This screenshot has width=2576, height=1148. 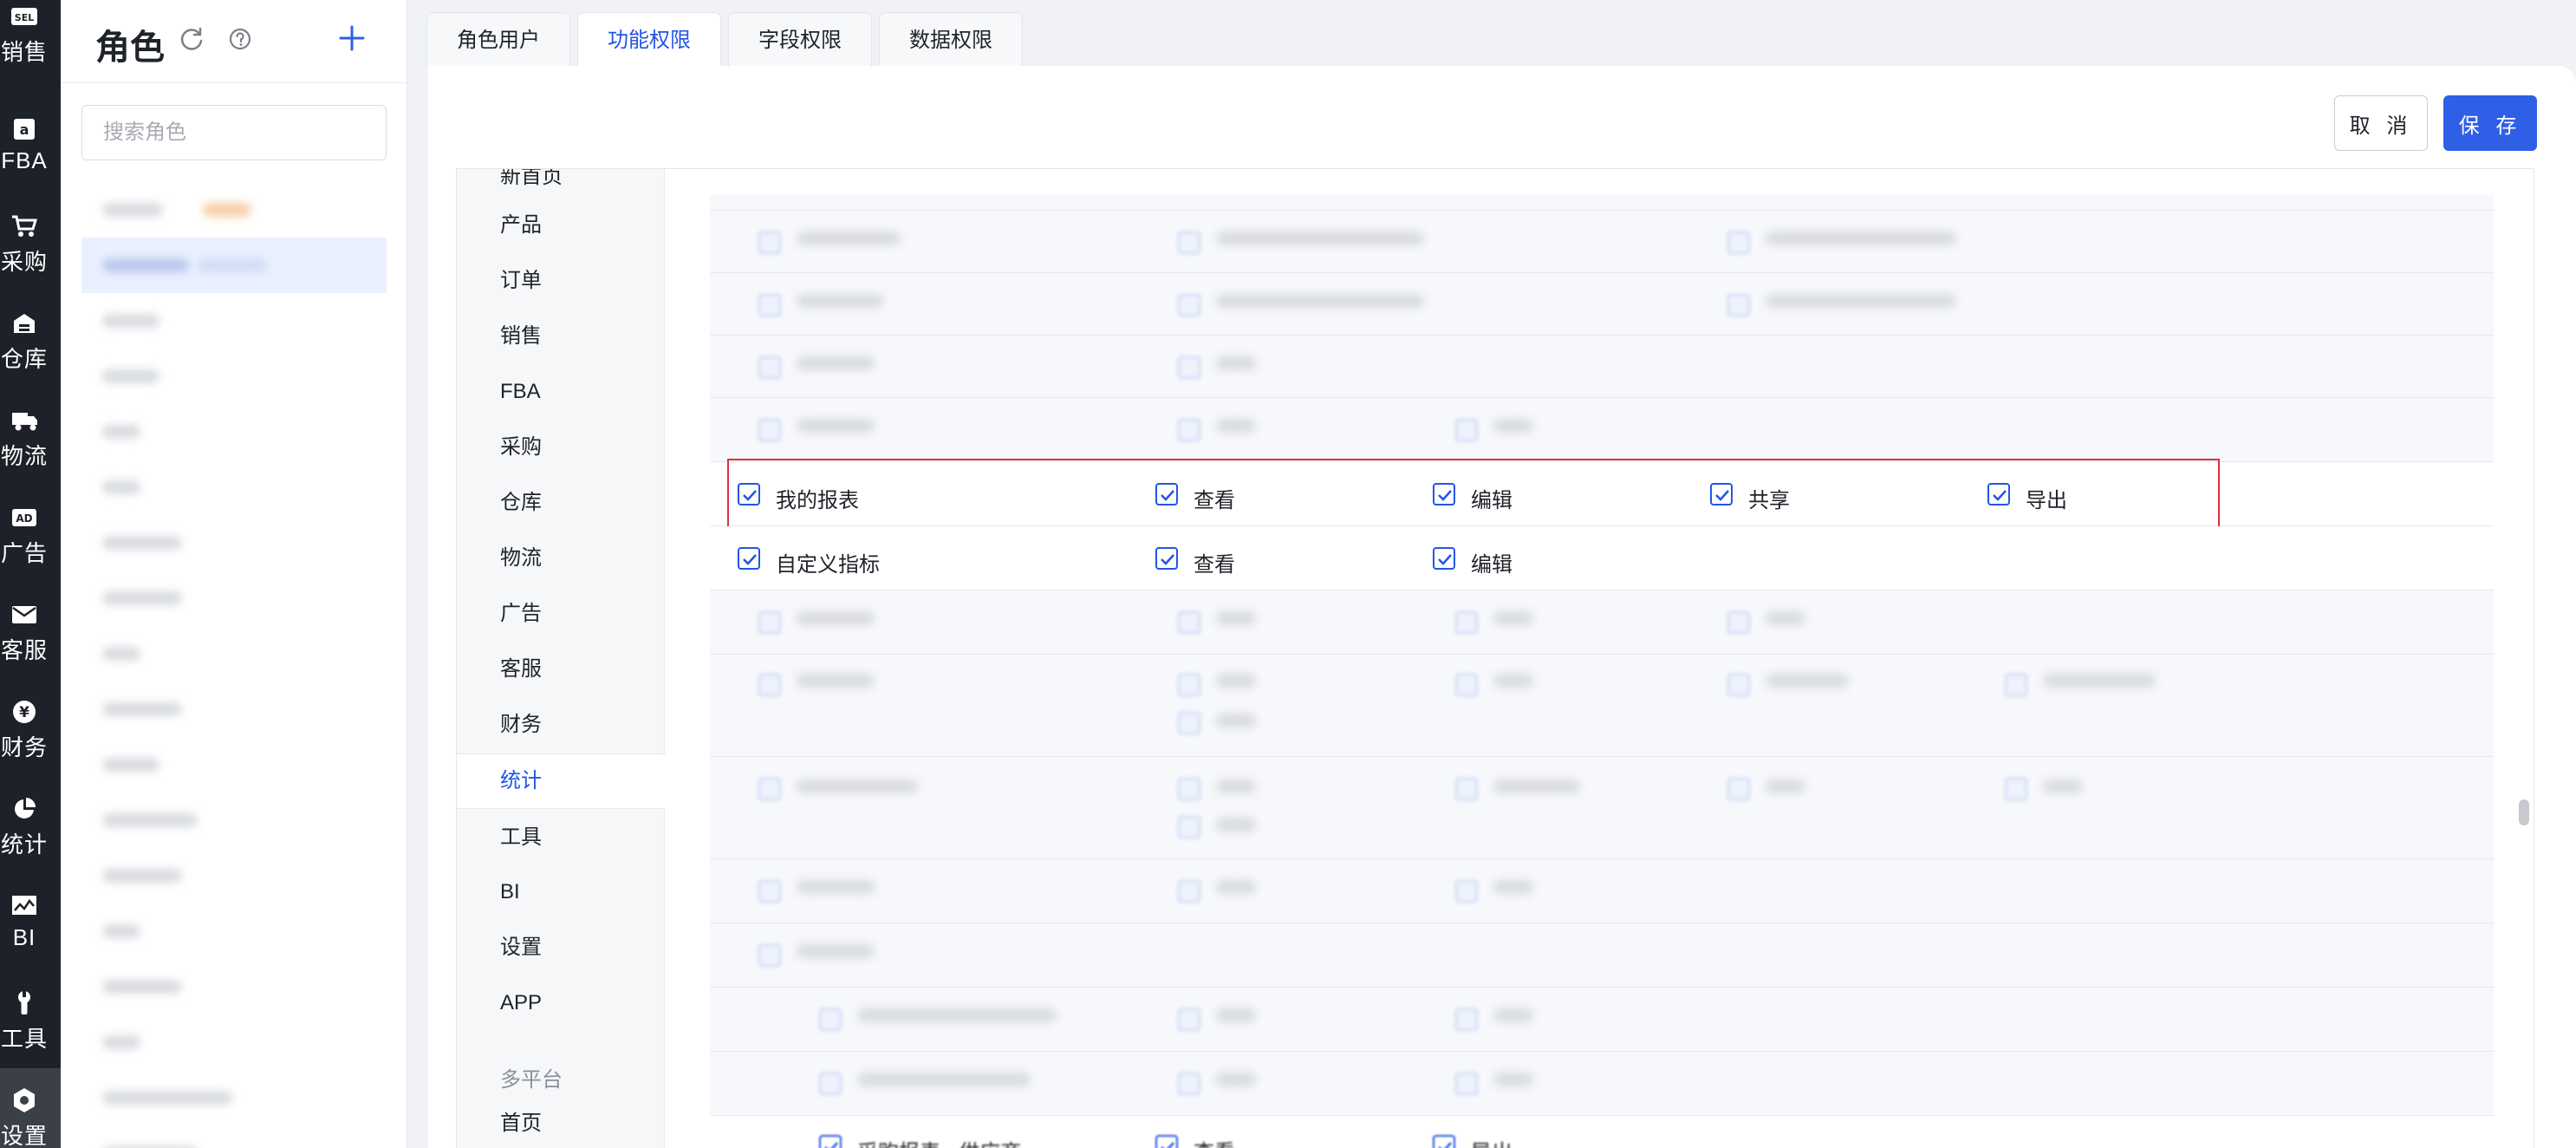 I want to click on rail-item-tools: 工具, so click(x=30, y=1014).